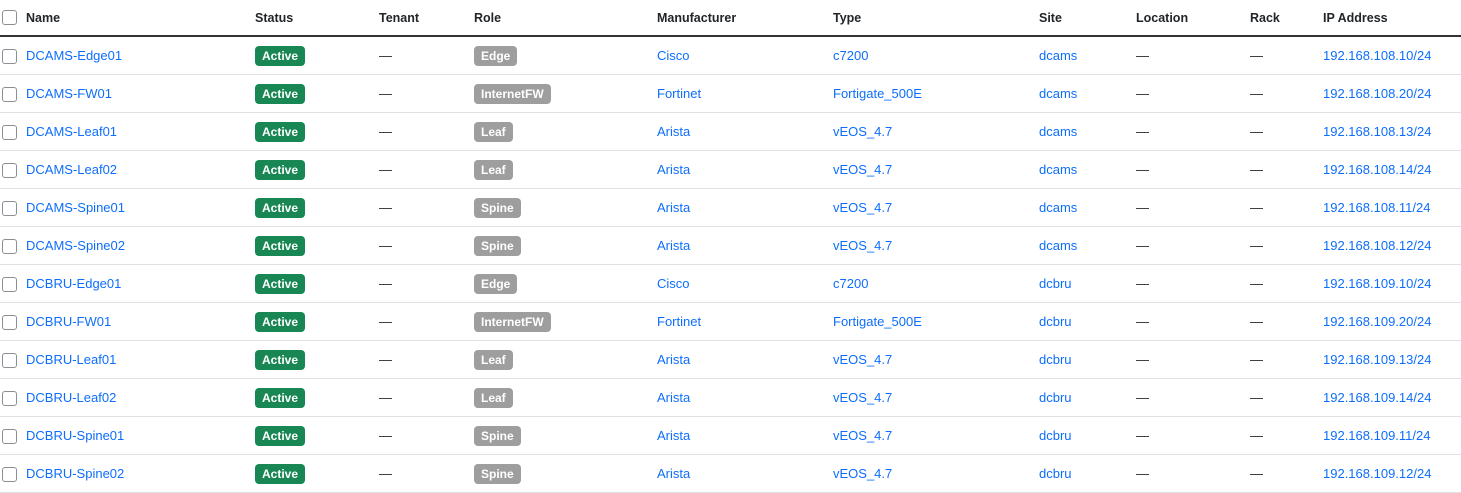 The image size is (1461, 493). Describe the element at coordinates (1377, 169) in the screenshot. I see `ip-address-link: 192.168.108.14/24` at that location.